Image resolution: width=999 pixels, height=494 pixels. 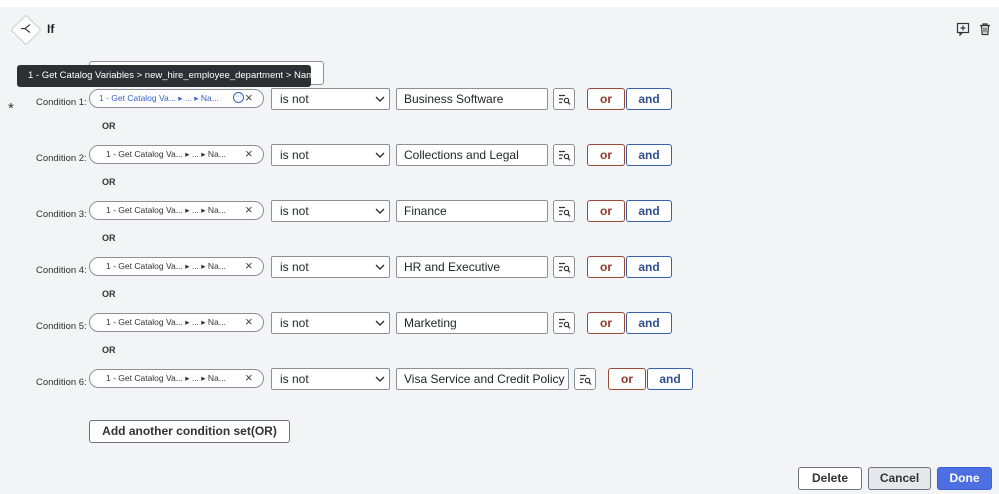 I want to click on condition-label: Condition 2:, so click(x=61, y=158).